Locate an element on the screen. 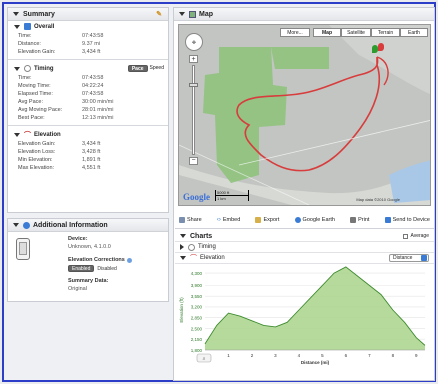 The width and height of the screenshot is (438, 384). overall-header: Overall is located at coordinates (88, 26).